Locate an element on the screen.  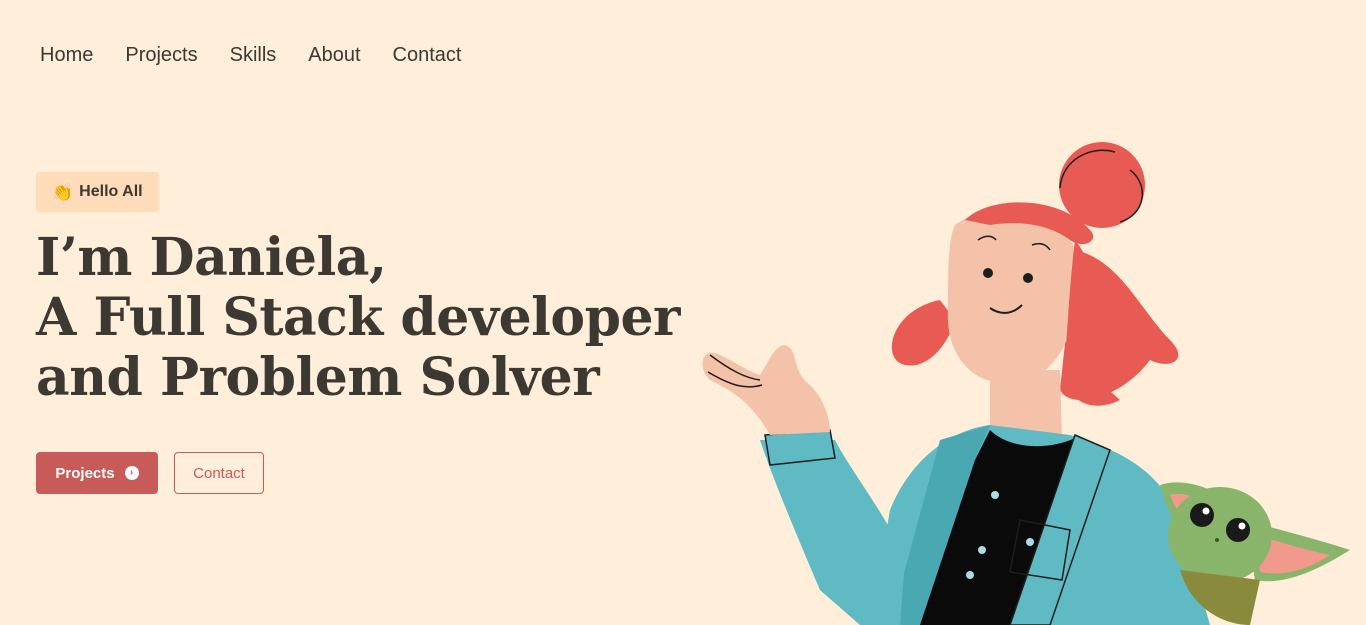
nav-skills: Skills is located at coordinates (253, 55).